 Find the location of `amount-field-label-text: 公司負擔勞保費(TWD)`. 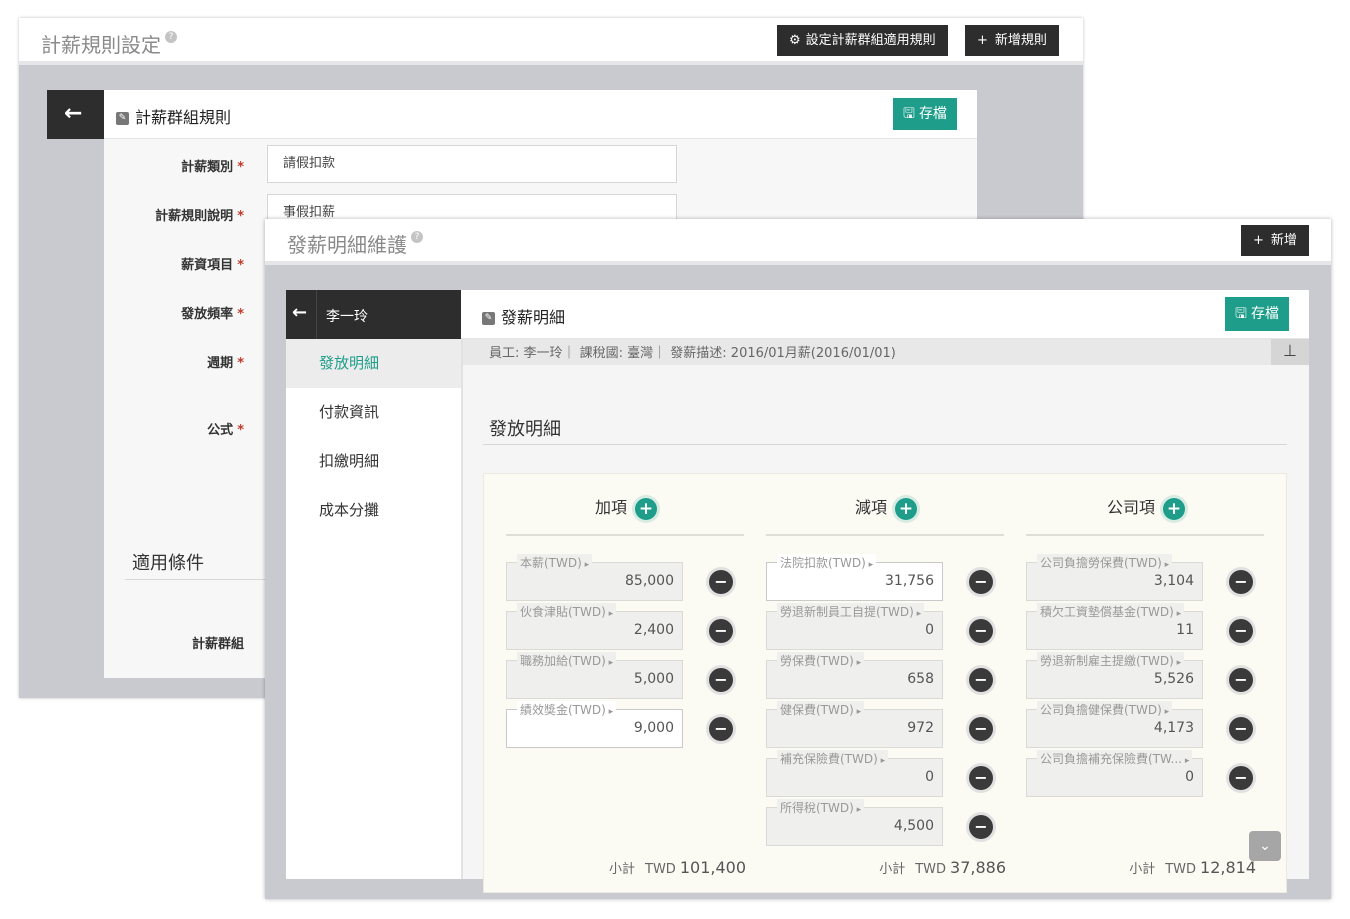

amount-field-label-text: 公司負擔勞保費(TWD) is located at coordinates (1101, 563).